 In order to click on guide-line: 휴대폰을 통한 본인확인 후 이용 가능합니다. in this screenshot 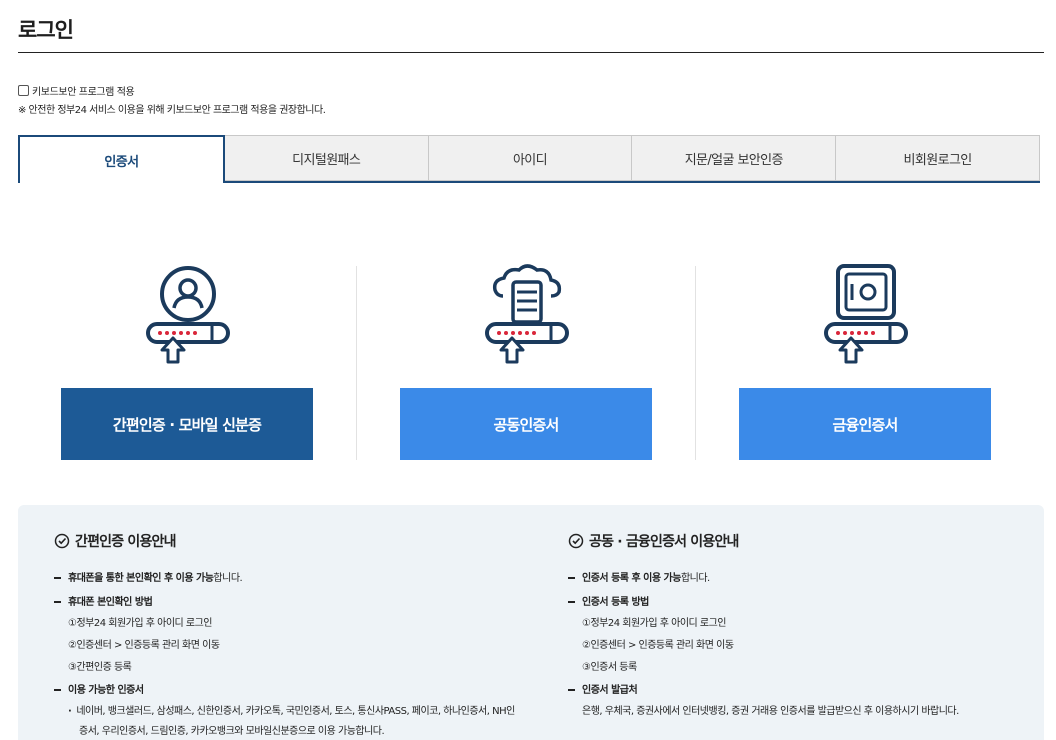, I will do `click(148, 576)`.